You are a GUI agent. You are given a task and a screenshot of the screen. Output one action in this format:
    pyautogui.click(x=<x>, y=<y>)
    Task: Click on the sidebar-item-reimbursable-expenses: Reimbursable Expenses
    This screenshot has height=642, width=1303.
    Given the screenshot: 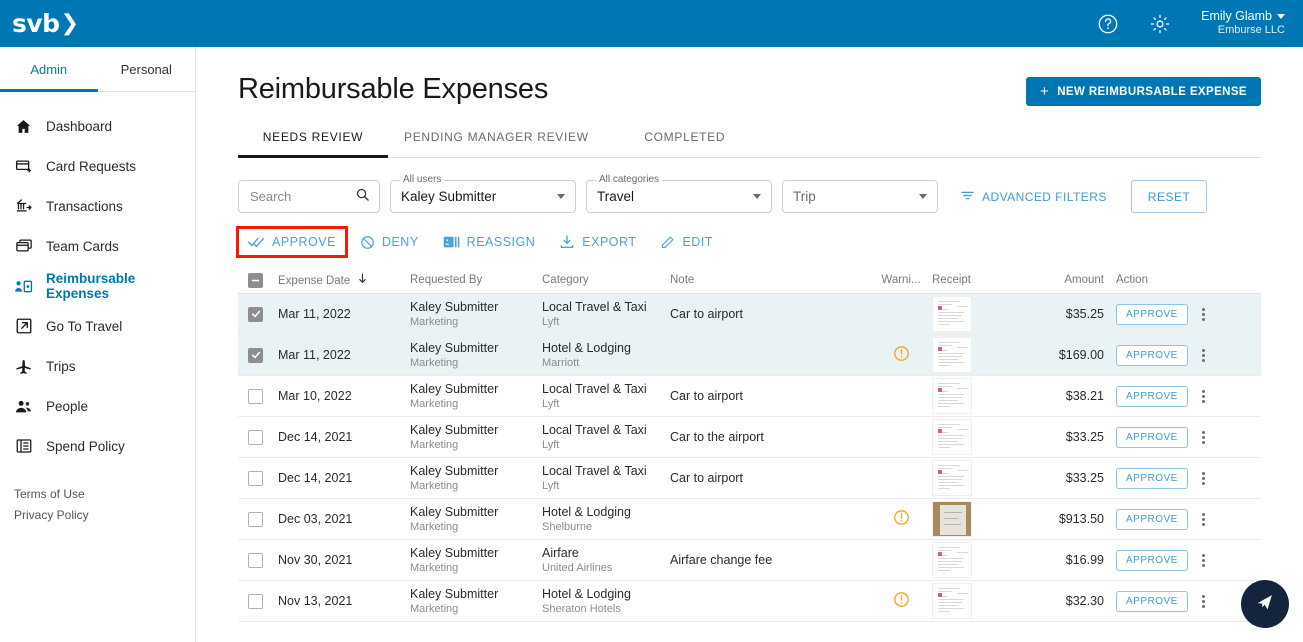 What is the action you would take?
    pyautogui.click(x=97, y=286)
    